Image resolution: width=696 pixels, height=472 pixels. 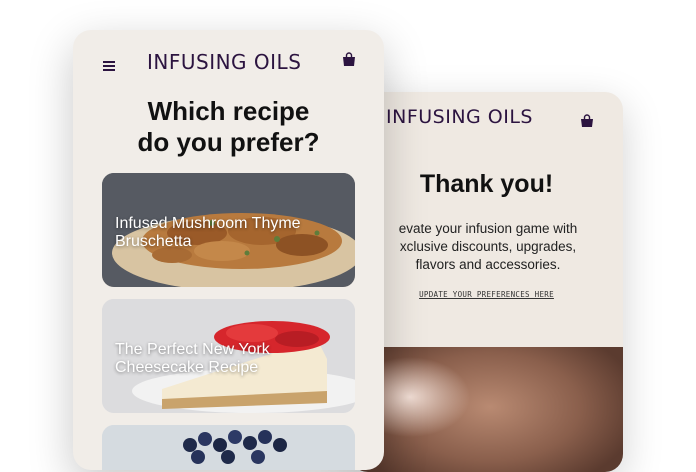 I want to click on recipe-option-blueberry, so click(x=228, y=447).